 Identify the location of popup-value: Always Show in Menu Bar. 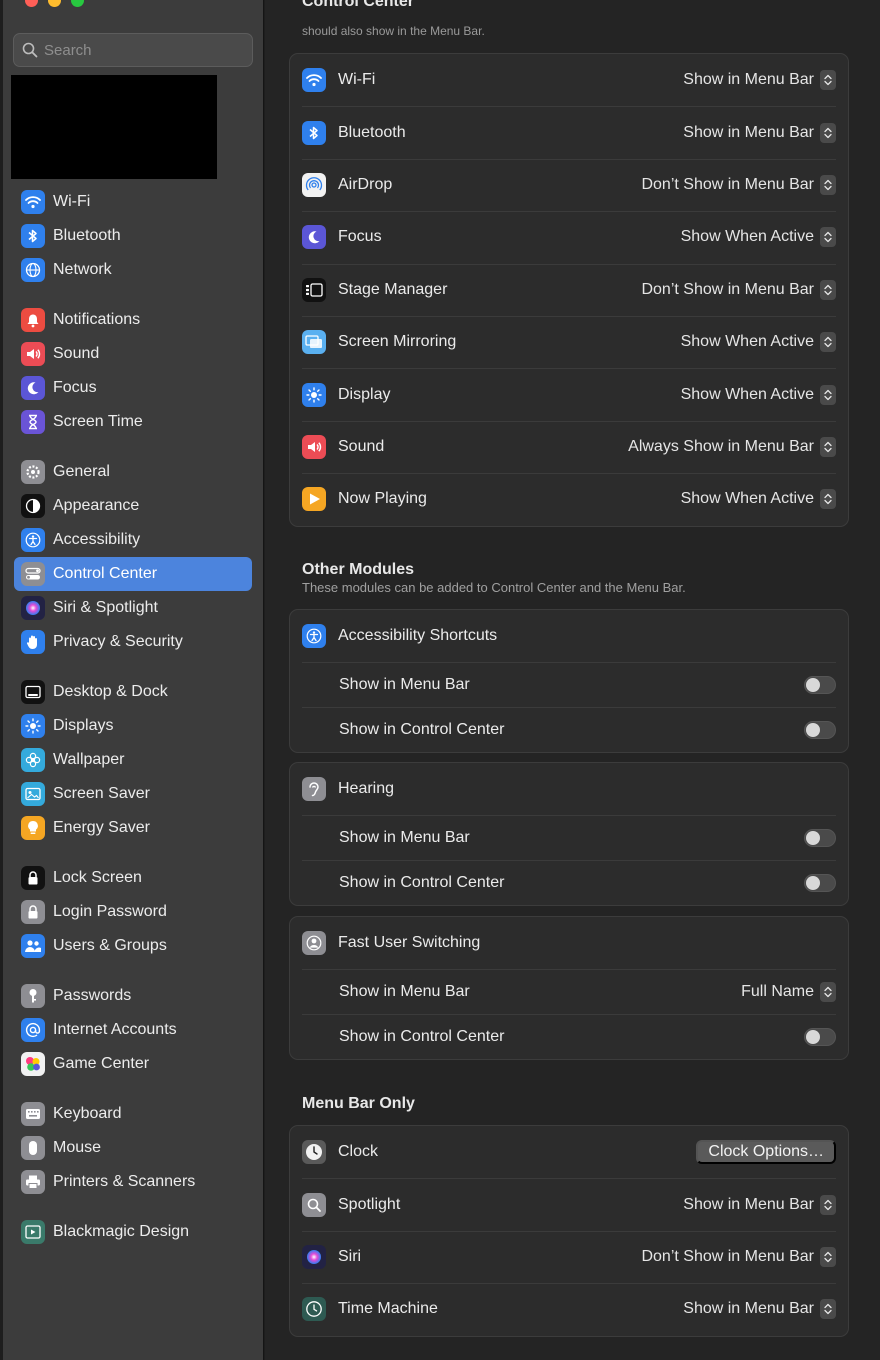
(721, 446).